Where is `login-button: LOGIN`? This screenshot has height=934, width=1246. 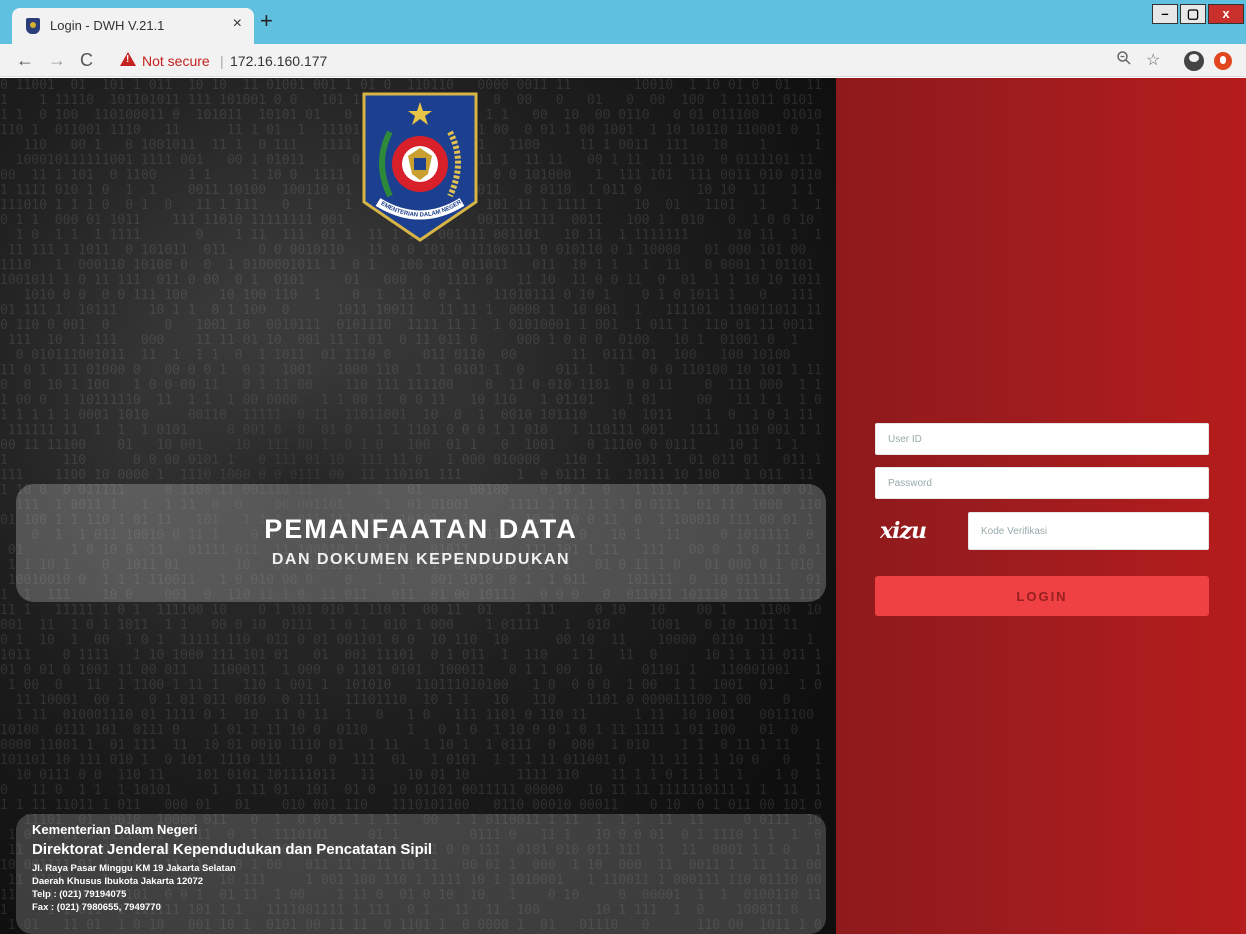
login-button: LOGIN is located at coordinates (1042, 596).